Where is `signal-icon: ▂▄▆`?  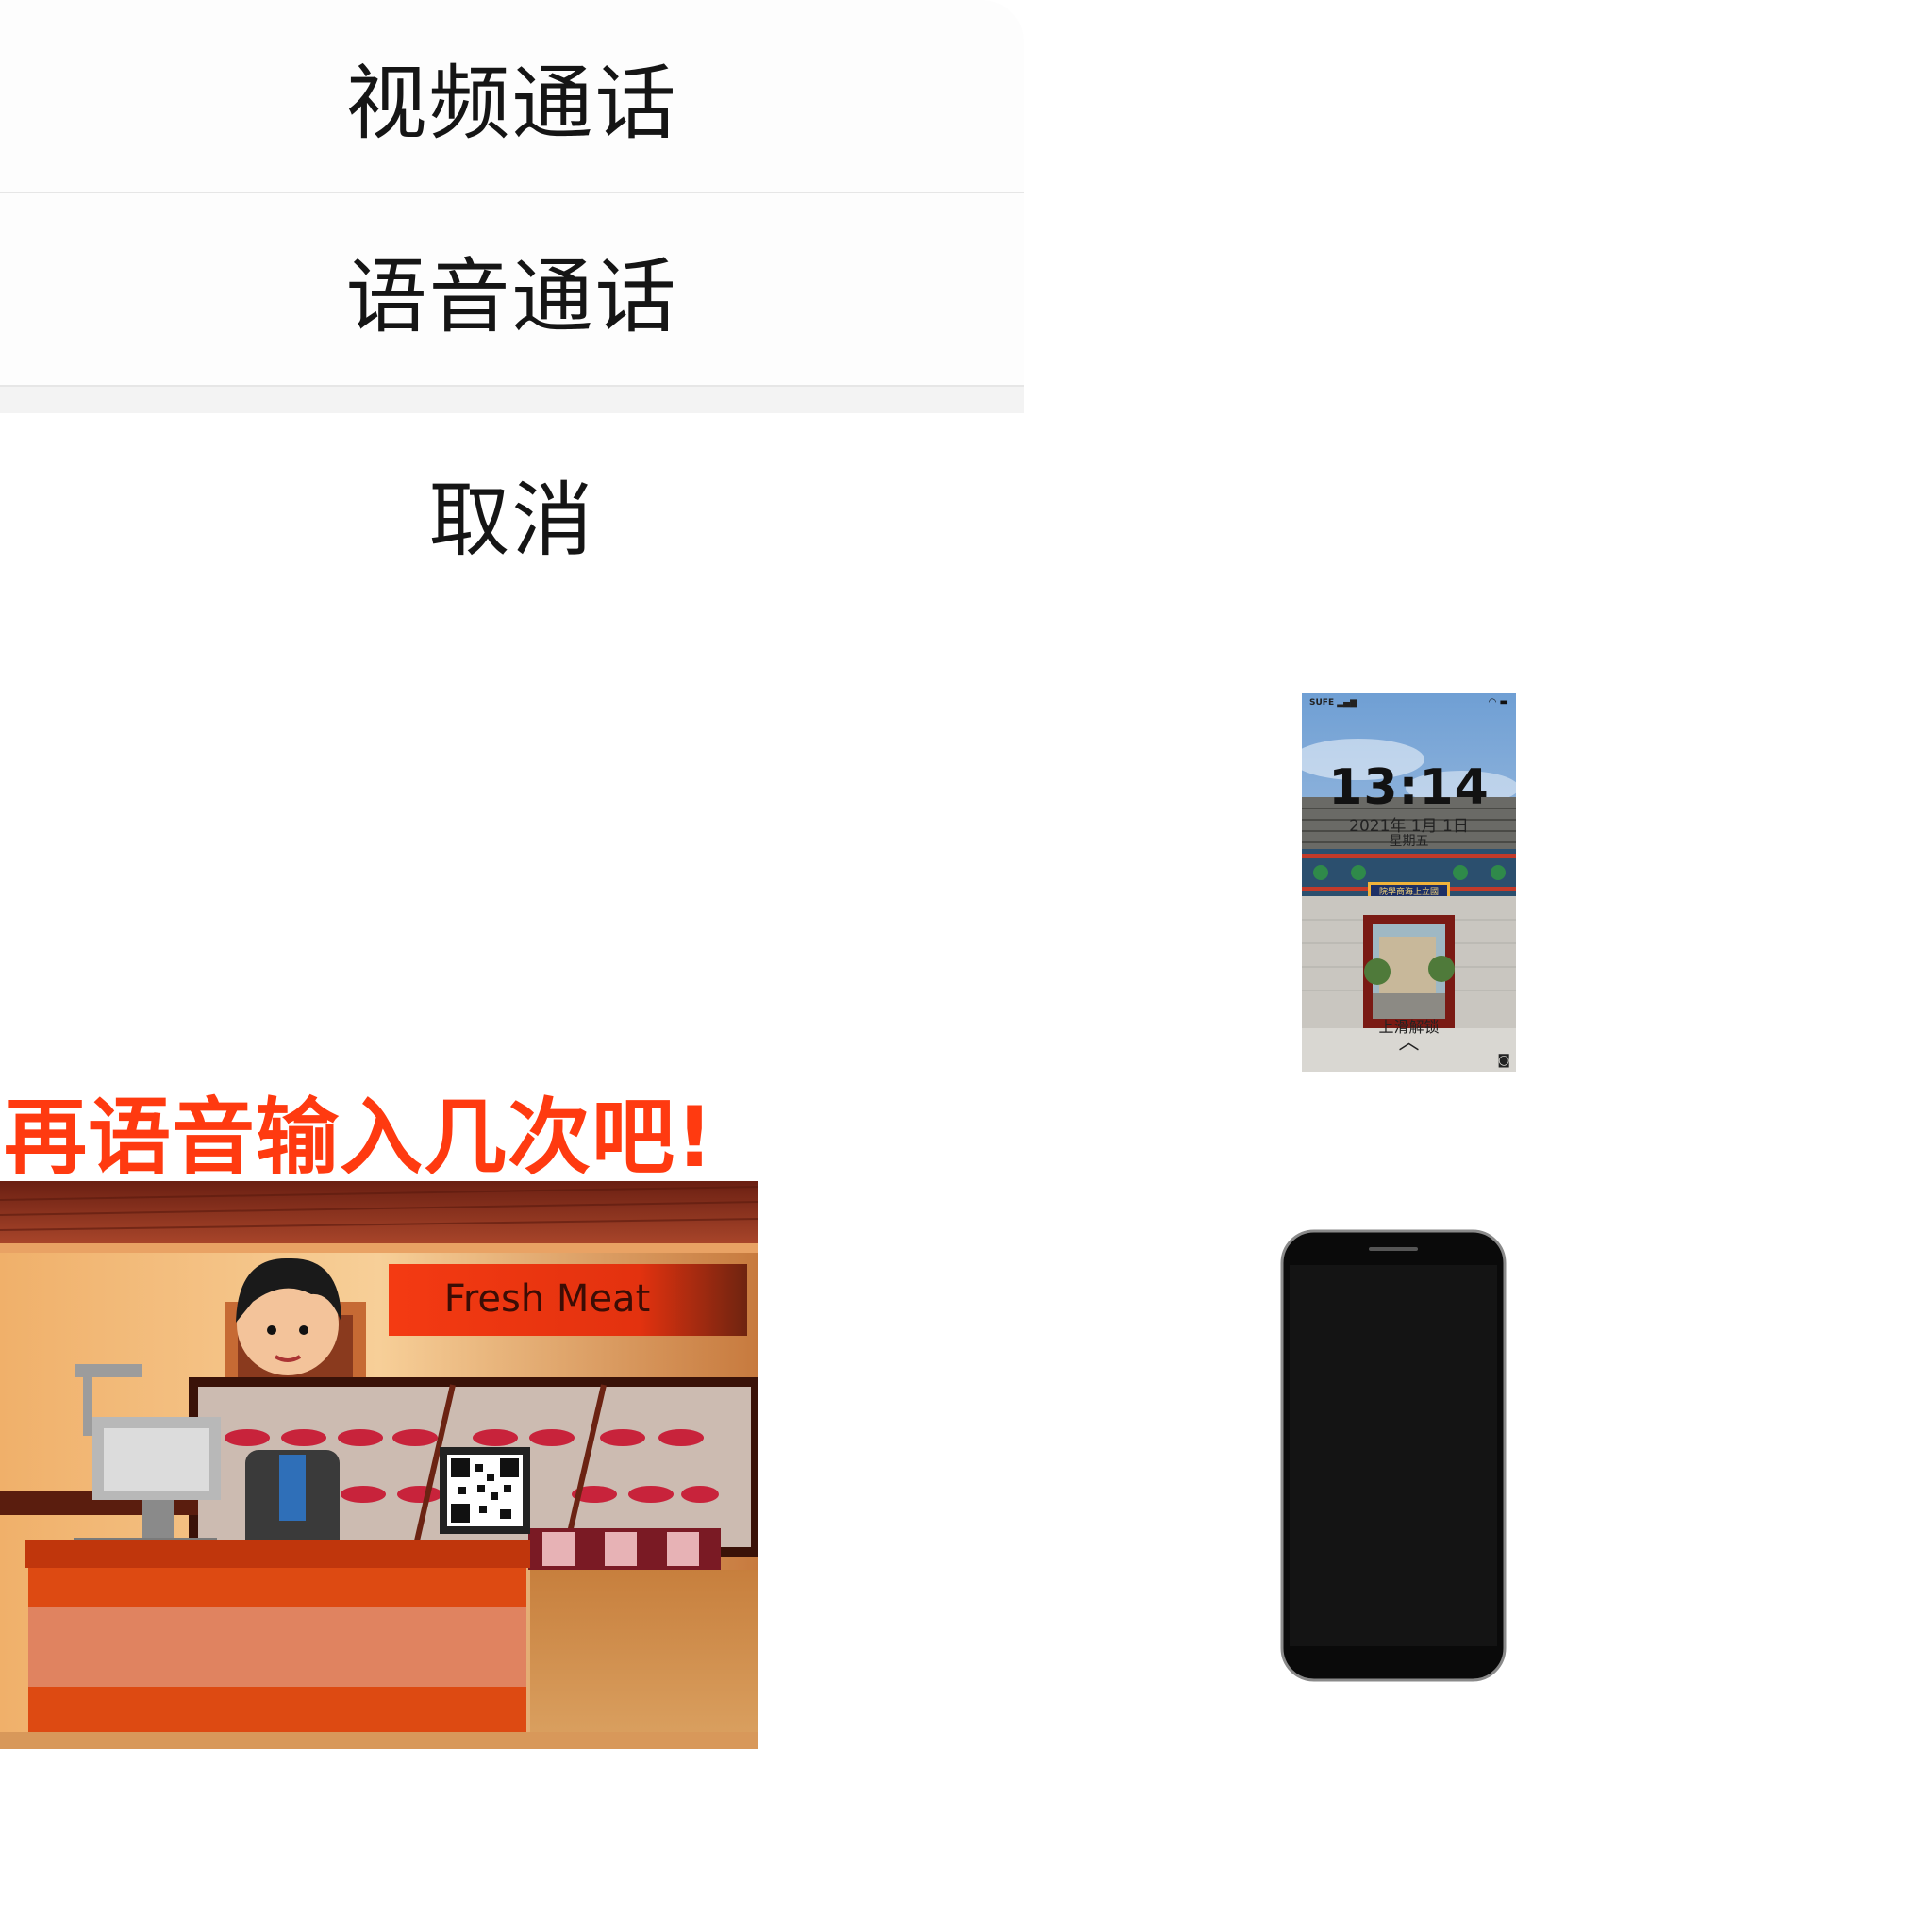 signal-icon: ▂▄▆ is located at coordinates (1347, 703).